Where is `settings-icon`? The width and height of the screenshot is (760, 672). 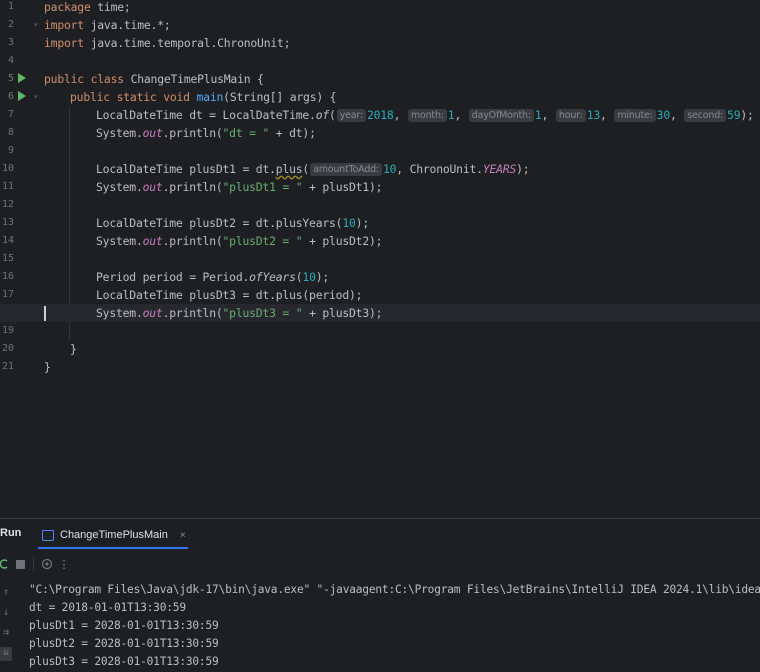
settings-icon is located at coordinates (47, 564).